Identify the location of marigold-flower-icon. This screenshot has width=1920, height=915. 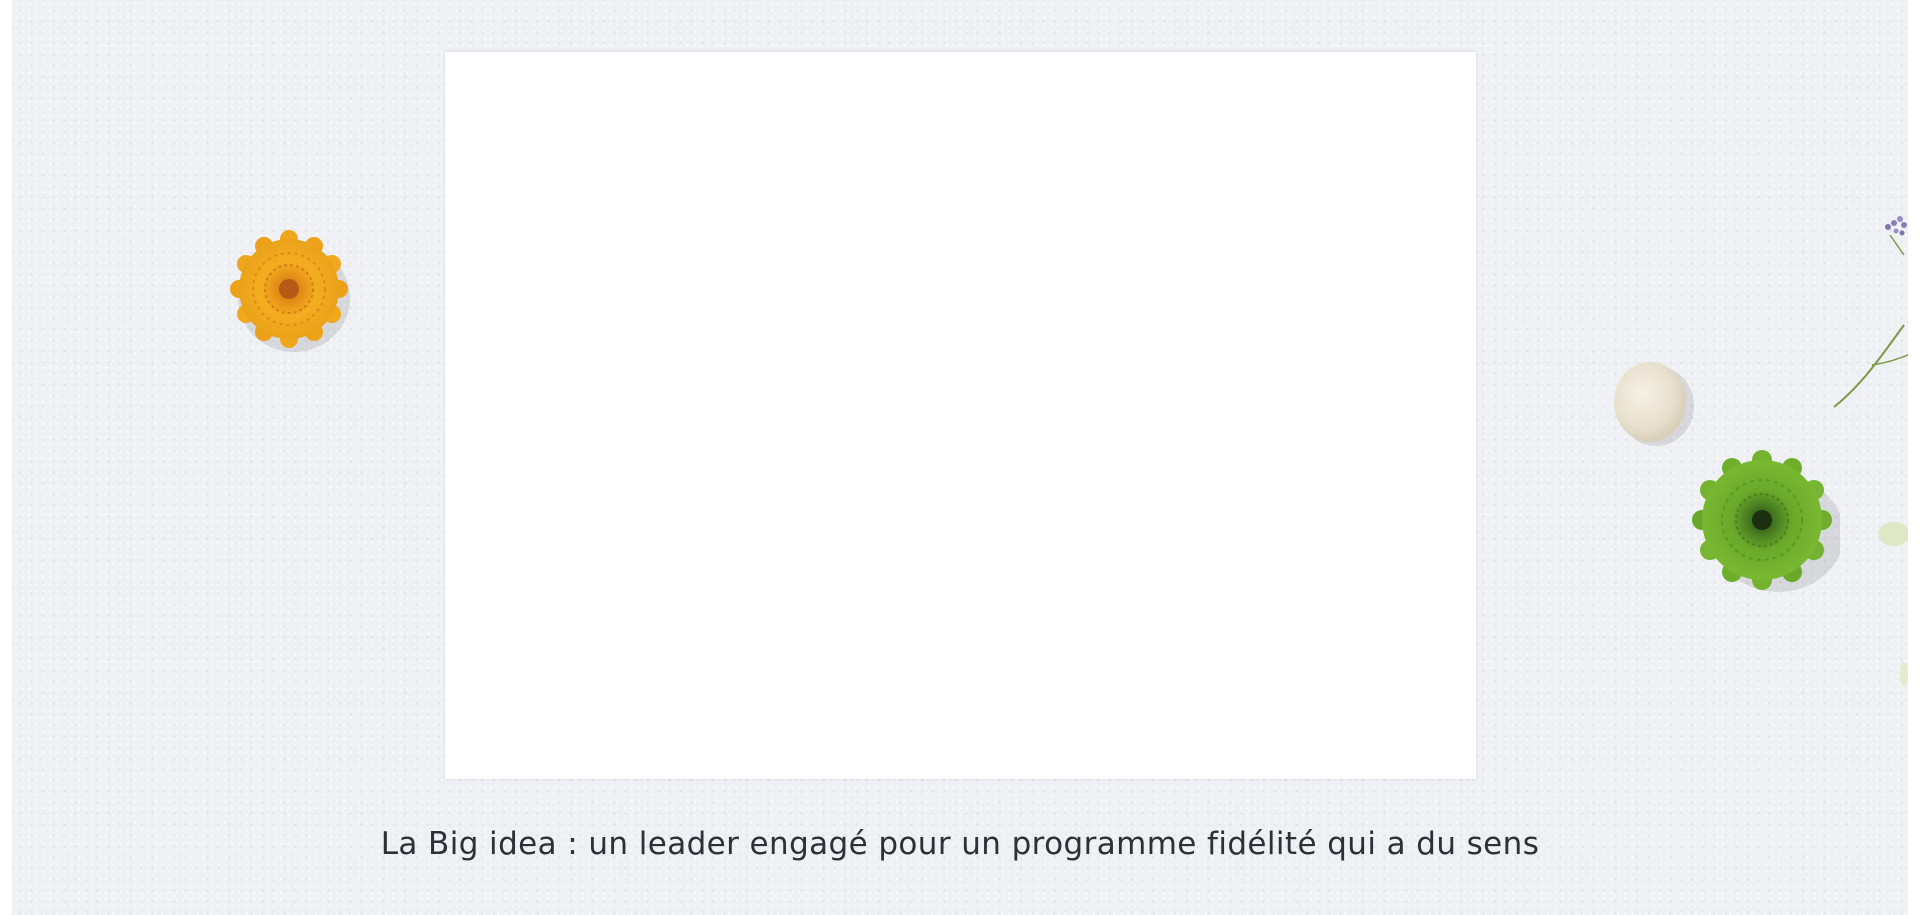
(290, 291).